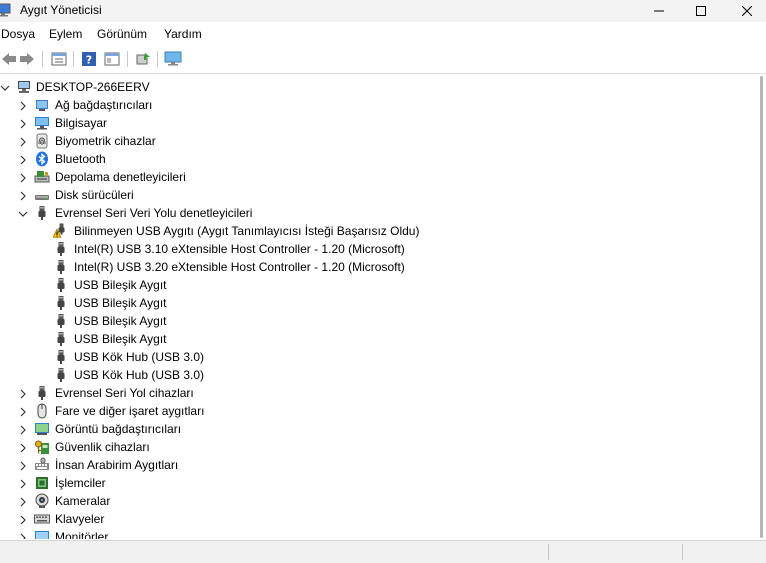 The image size is (766, 563). I want to click on tree-item-label: Görüntü bağdaştırıcıları, so click(118, 429).